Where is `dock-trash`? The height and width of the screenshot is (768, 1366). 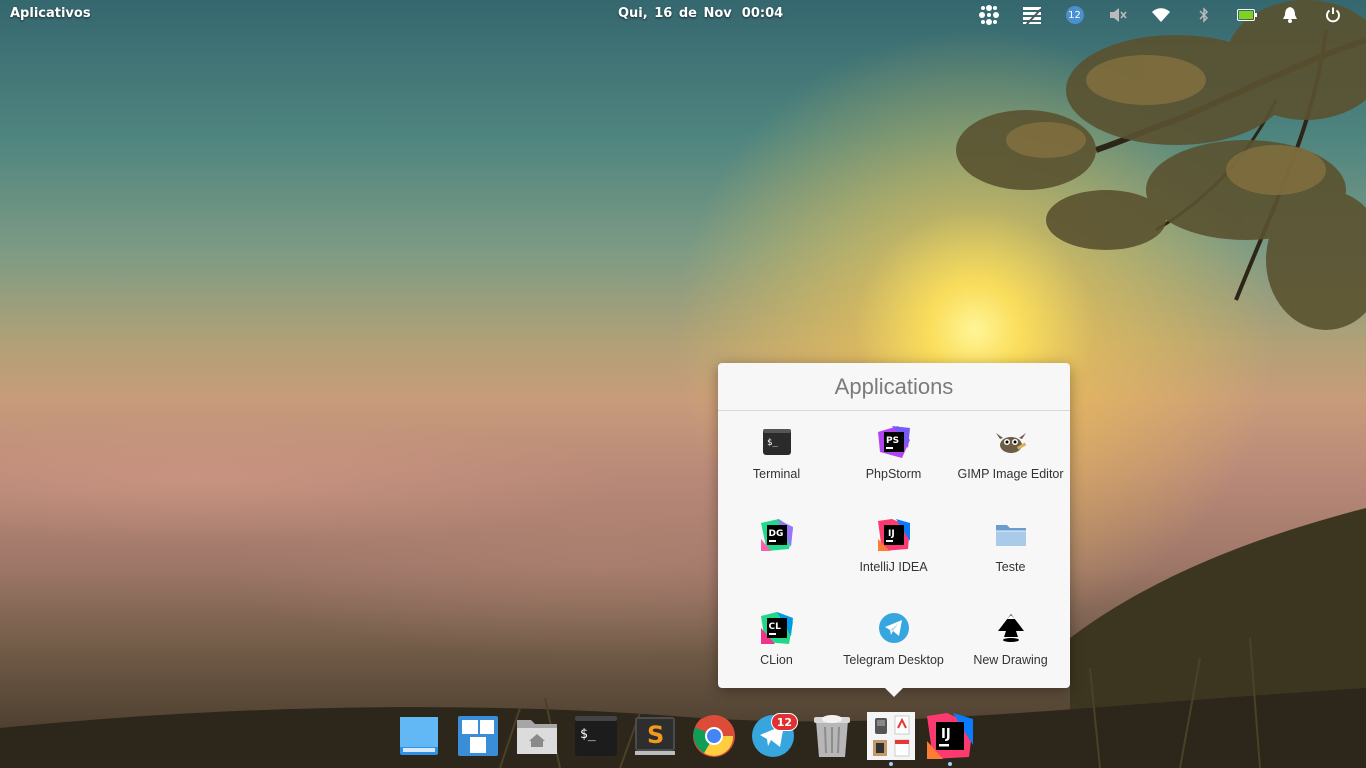
dock-trash is located at coordinates (831, 736).